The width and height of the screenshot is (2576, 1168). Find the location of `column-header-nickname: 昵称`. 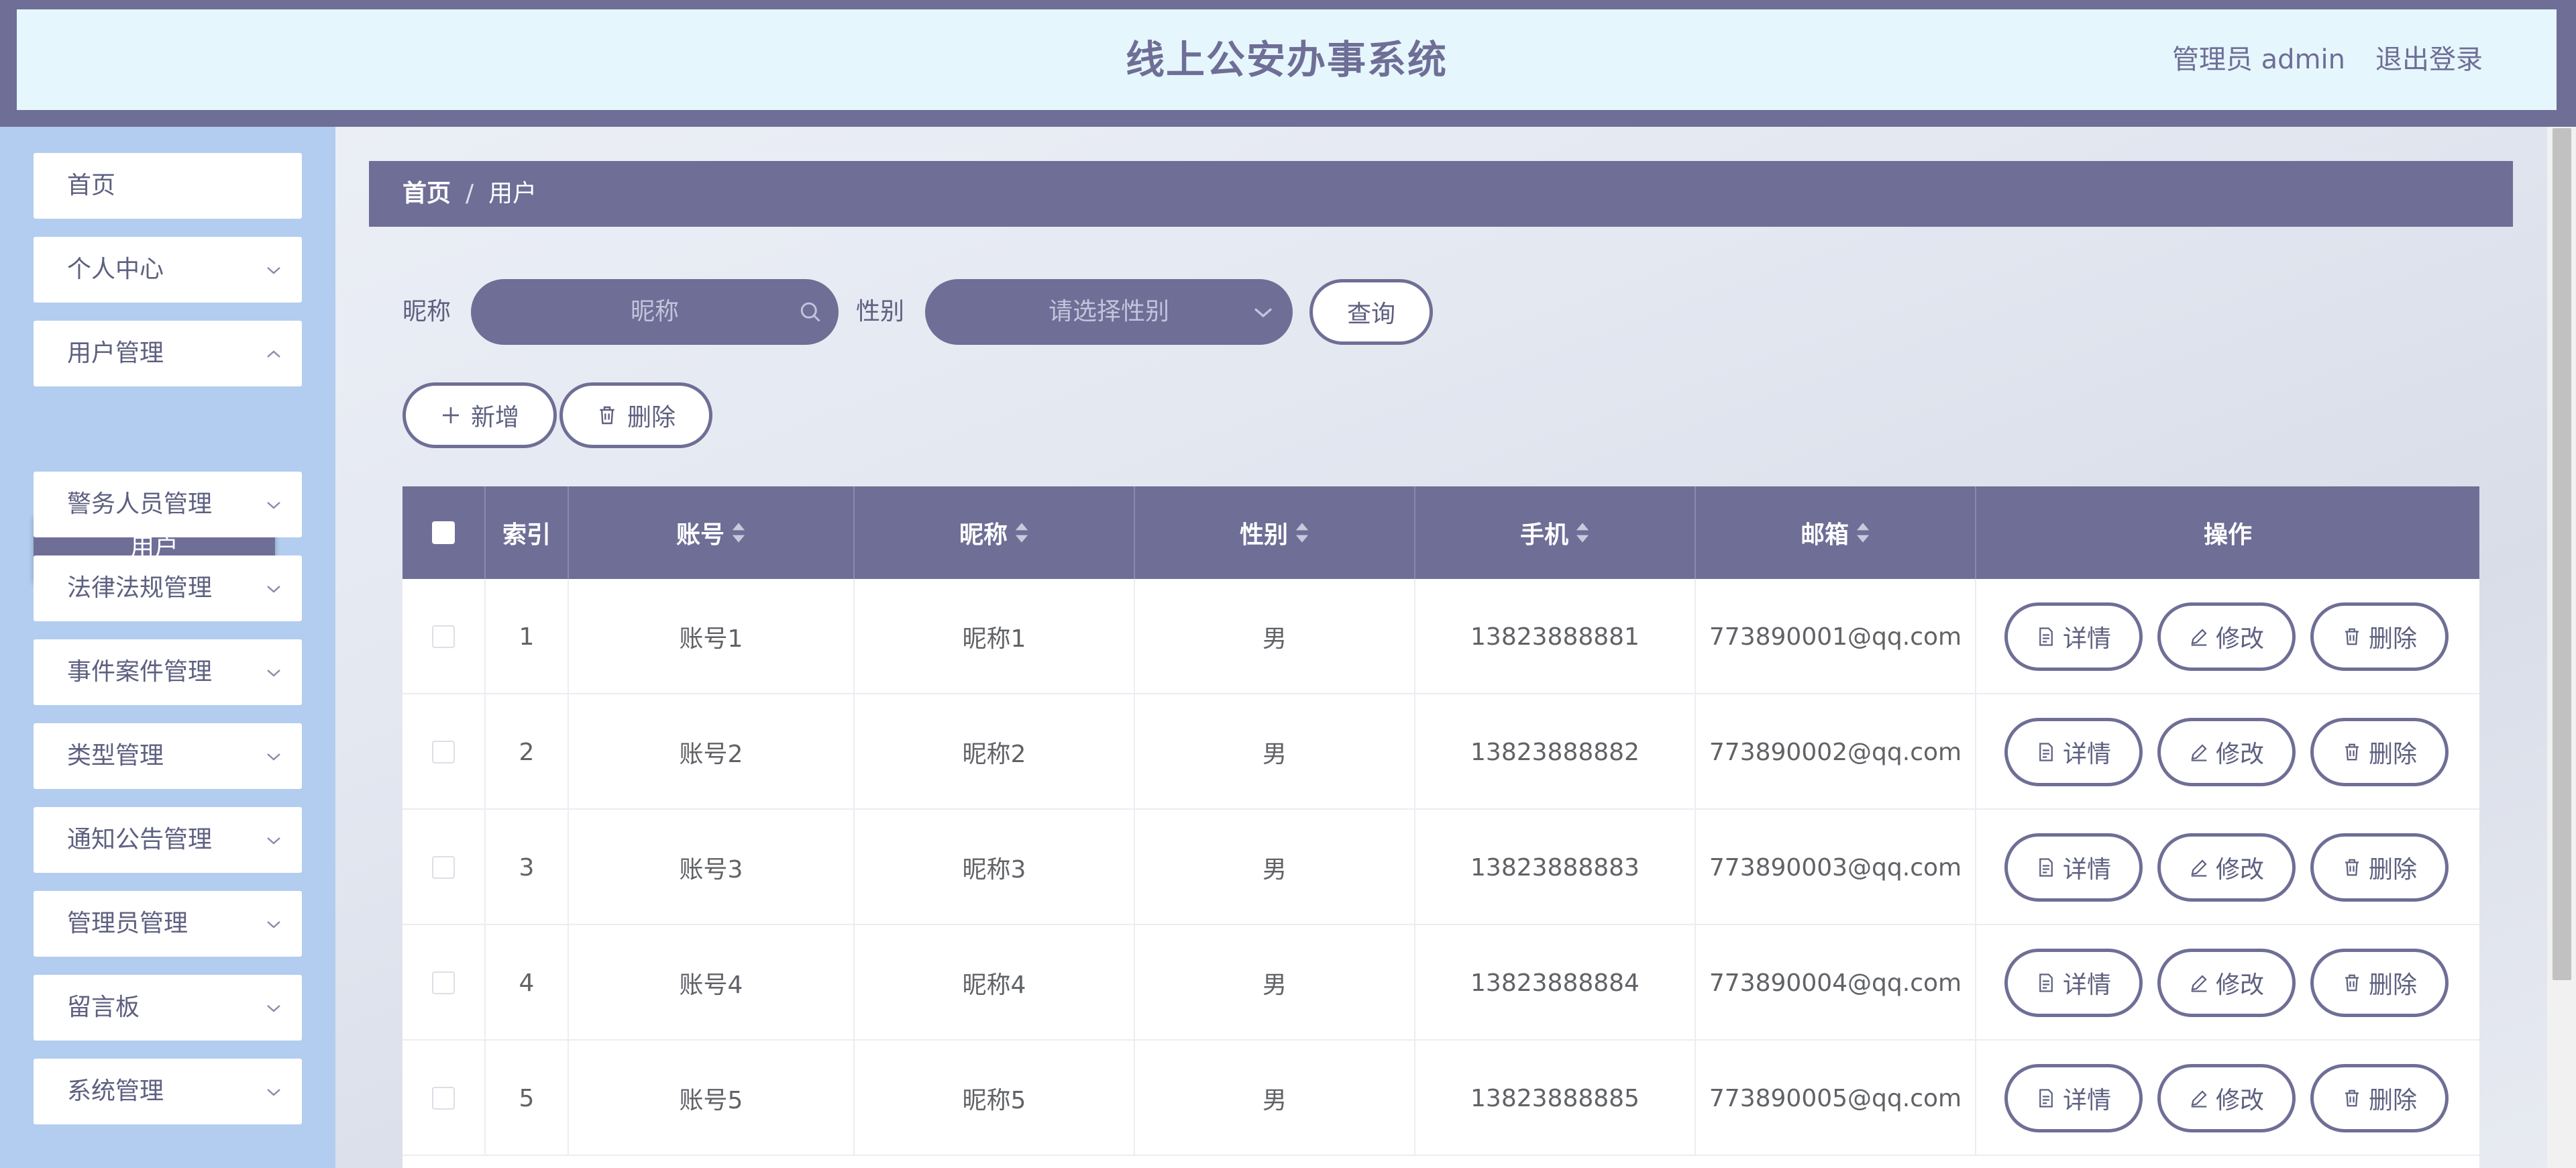

column-header-nickname: 昵称 is located at coordinates (995, 532).